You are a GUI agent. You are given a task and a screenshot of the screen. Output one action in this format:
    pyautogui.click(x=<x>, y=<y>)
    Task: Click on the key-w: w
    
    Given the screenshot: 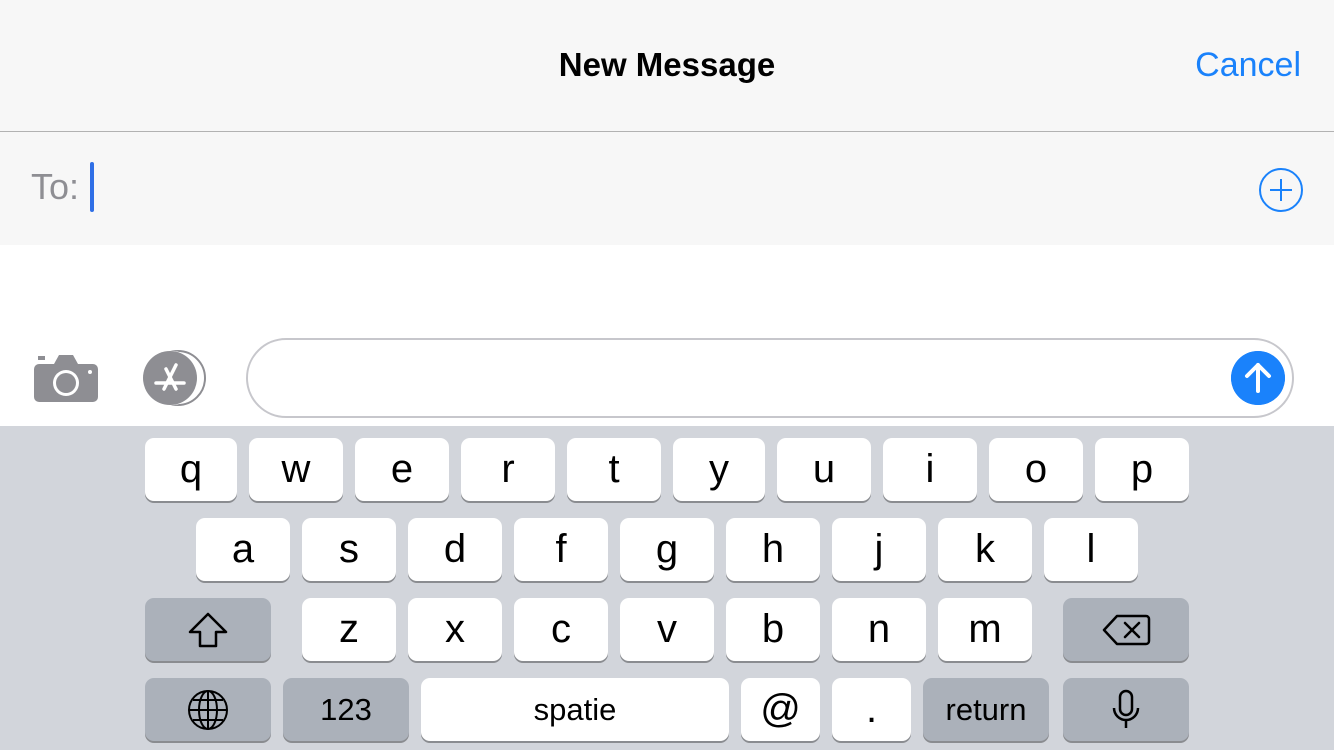 What is the action you would take?
    pyautogui.click(x=296, y=469)
    